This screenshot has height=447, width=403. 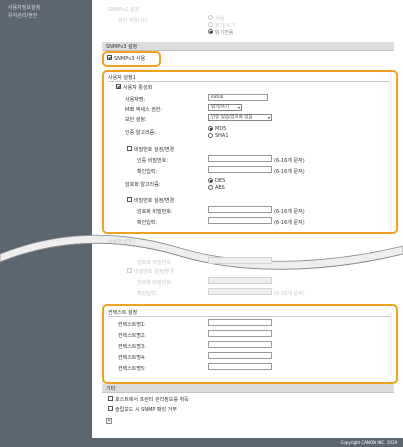 What do you see at coordinates (109, 57) in the screenshot?
I see `snmpv3-enable-checkbox` at bounding box center [109, 57].